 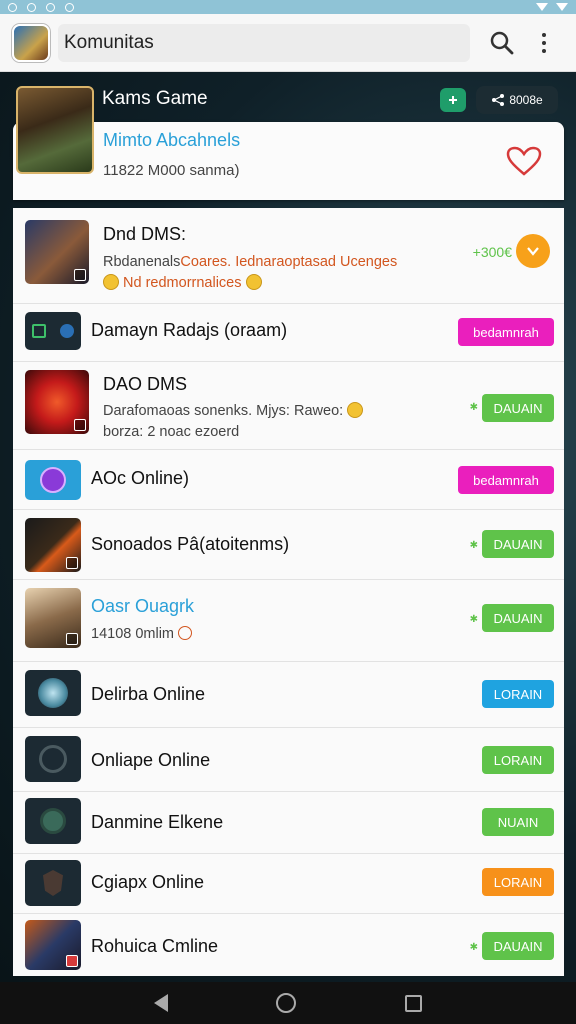 I want to click on list-item: Damayn Radajs (oraam) bedamnrah, so click(x=288, y=333).